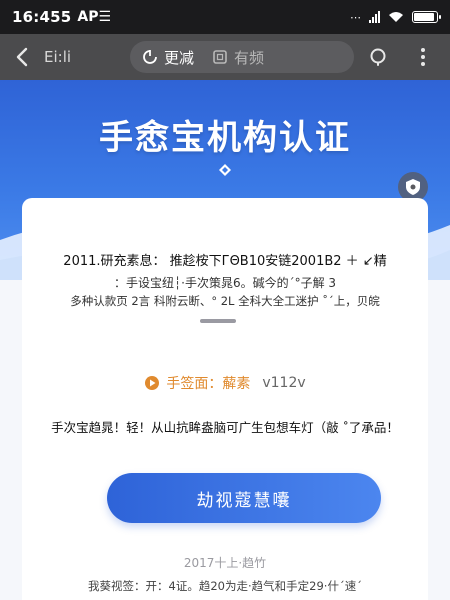  What do you see at coordinates (58, 57) in the screenshot?
I see `back-label: Ei:li` at bounding box center [58, 57].